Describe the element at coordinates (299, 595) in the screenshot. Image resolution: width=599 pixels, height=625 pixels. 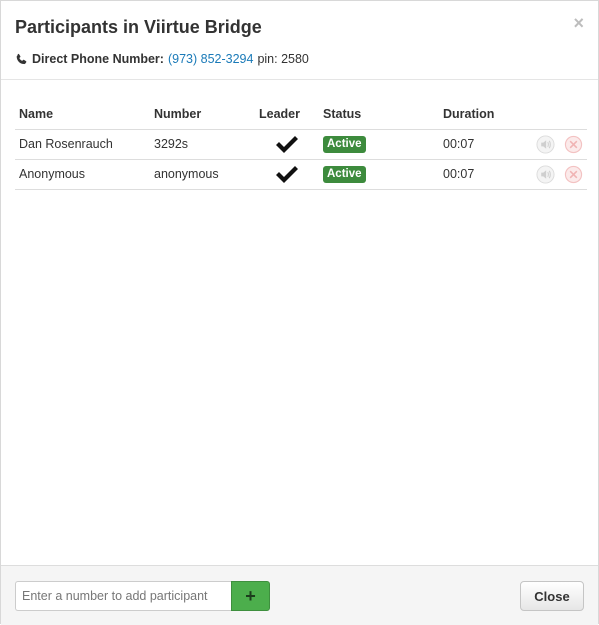
I see `dialog-footer: + Close` at that location.